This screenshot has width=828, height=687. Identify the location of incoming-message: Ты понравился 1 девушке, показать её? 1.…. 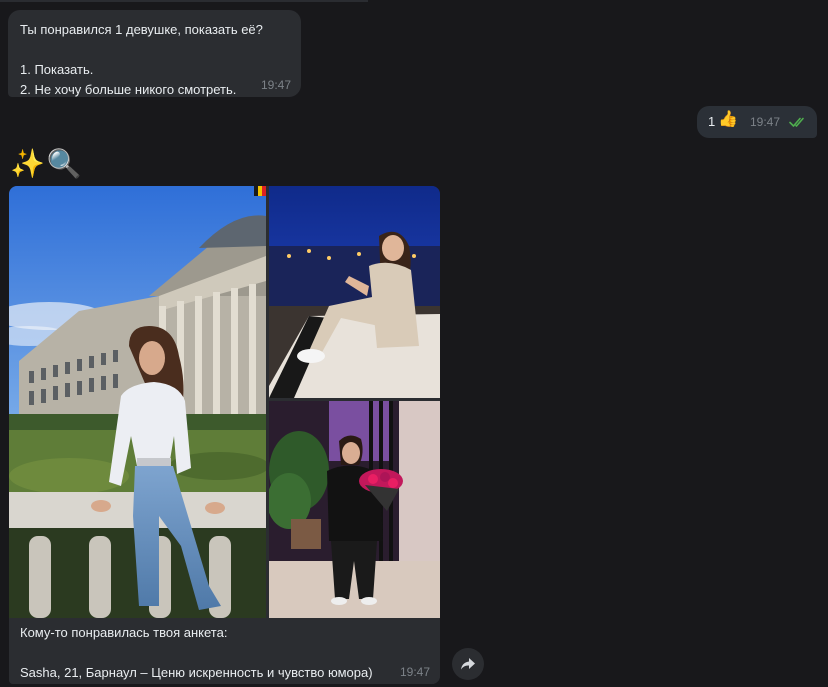
(154, 53).